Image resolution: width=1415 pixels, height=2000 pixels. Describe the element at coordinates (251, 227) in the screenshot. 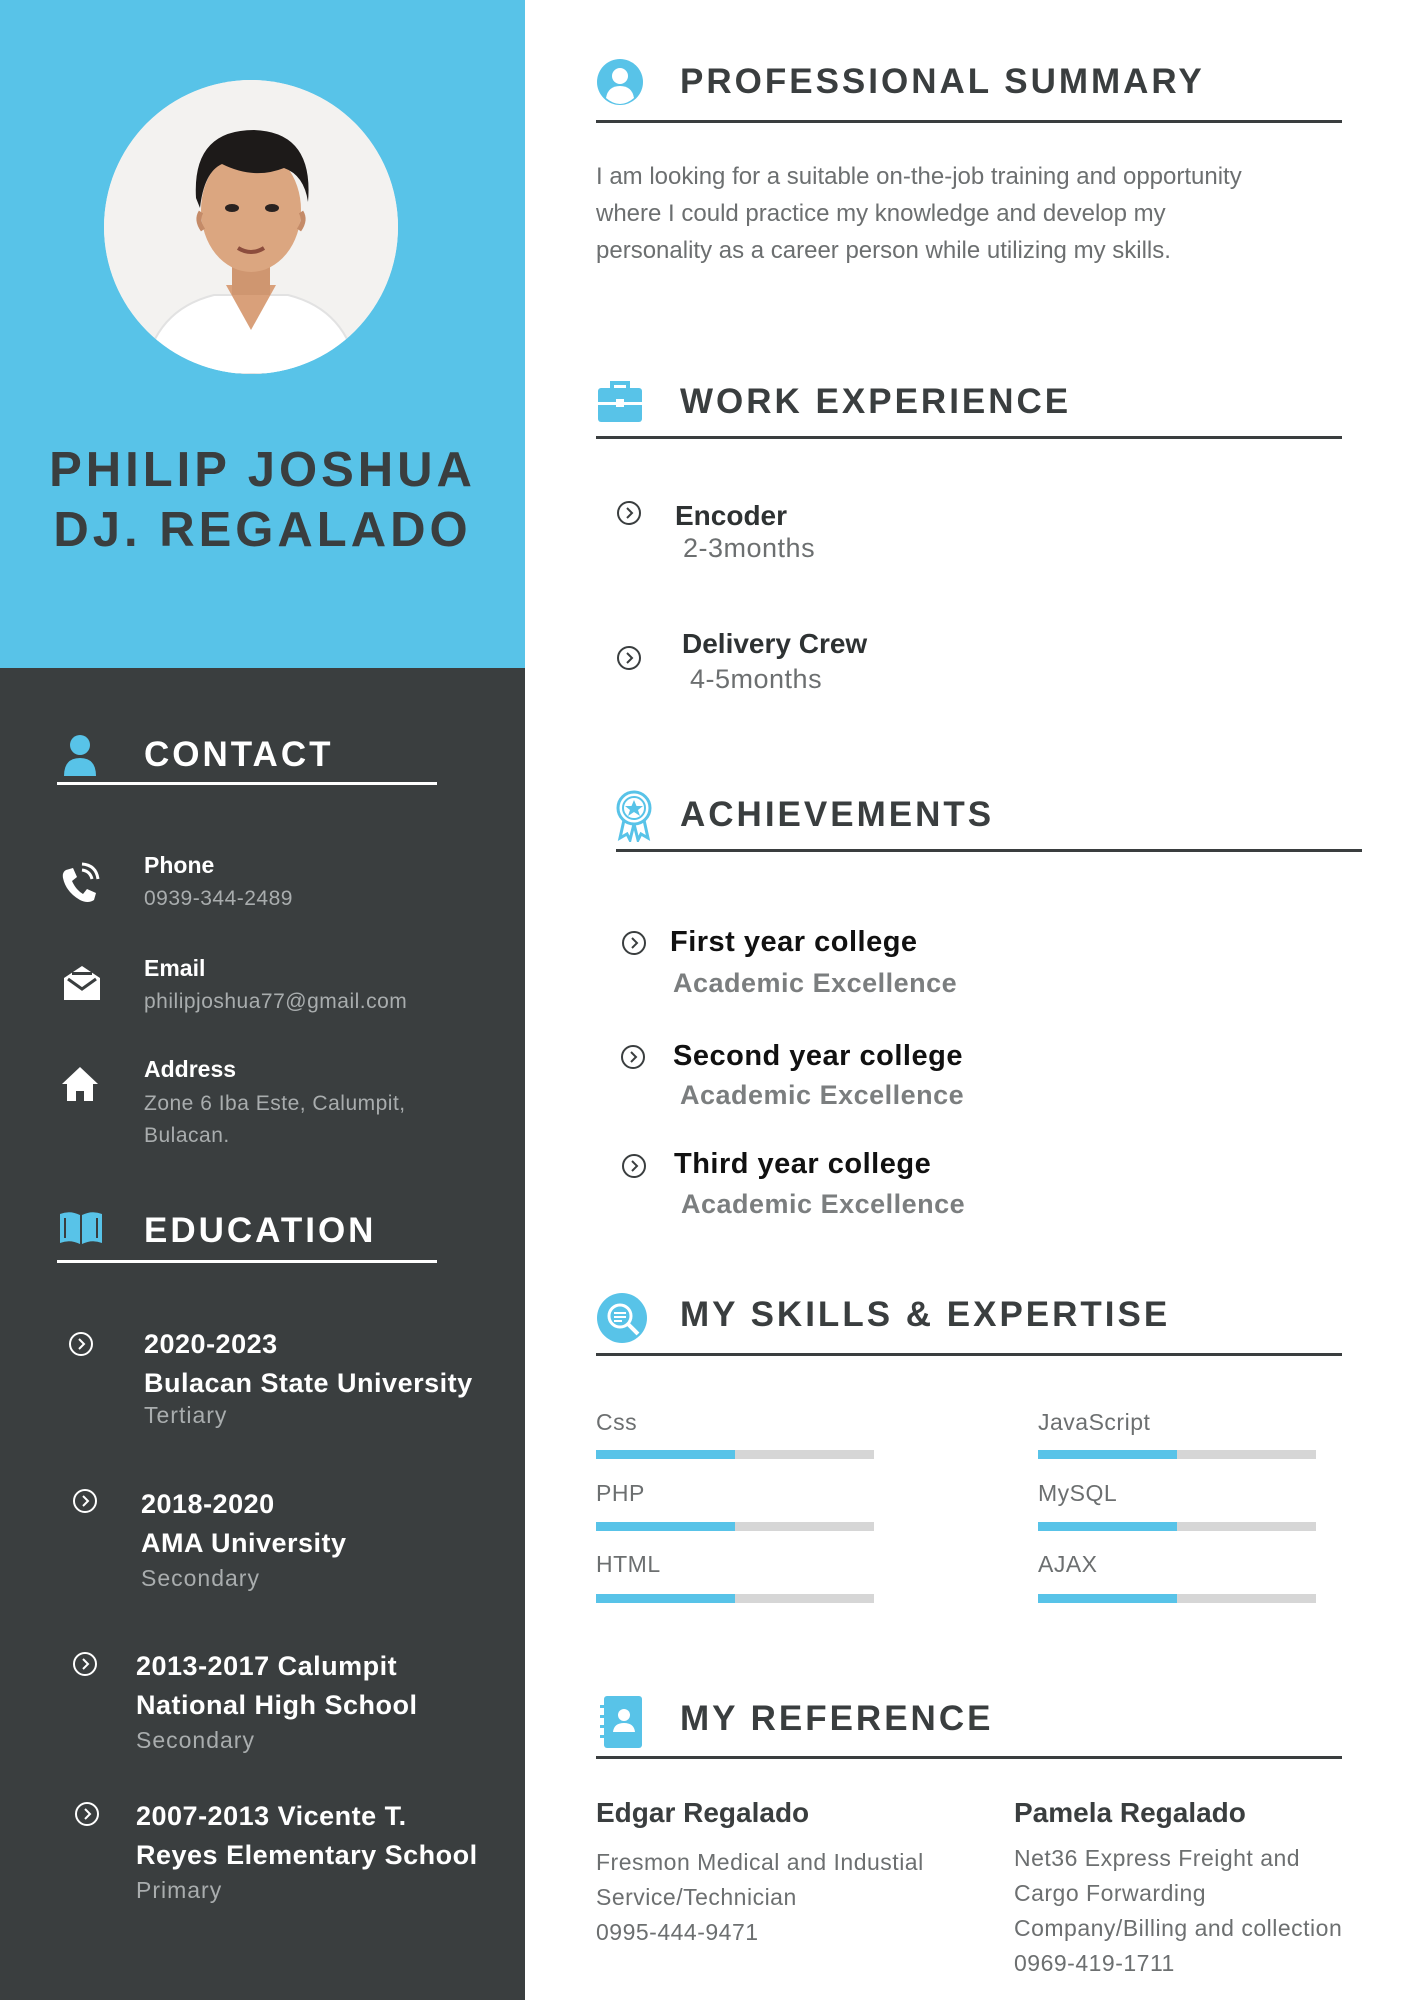

I see `profile-photo` at that location.